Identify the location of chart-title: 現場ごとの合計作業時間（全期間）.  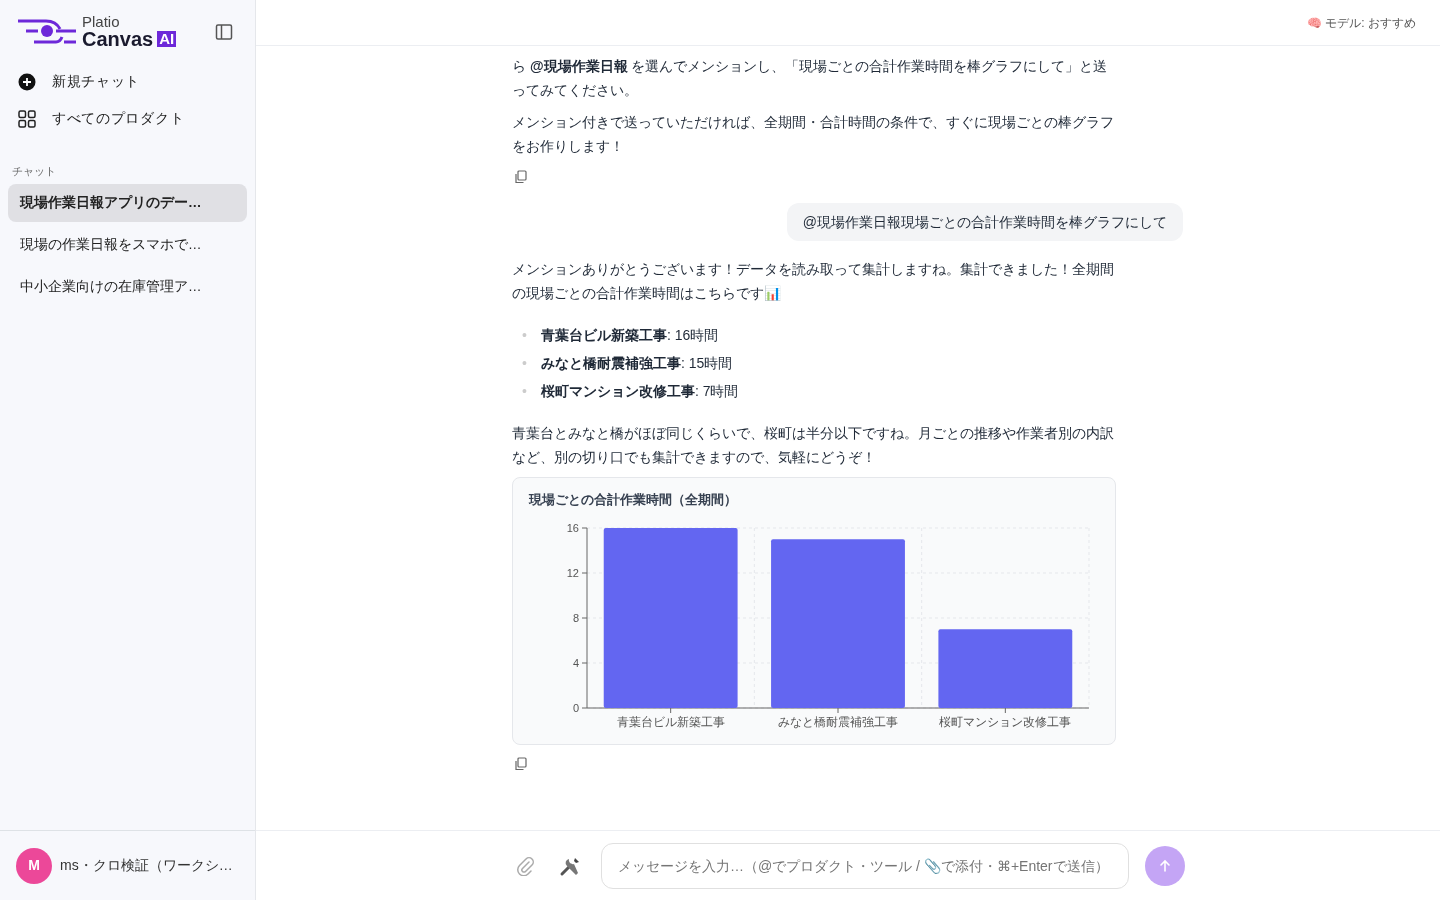
(633, 500).